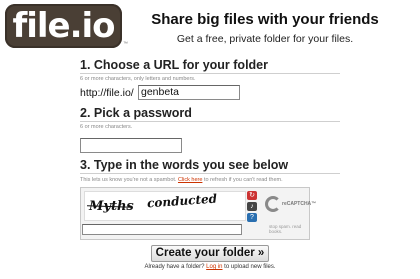 The height and width of the screenshot is (279, 420). Describe the element at coordinates (162, 229) in the screenshot. I see `captcha-answer-input` at that location.